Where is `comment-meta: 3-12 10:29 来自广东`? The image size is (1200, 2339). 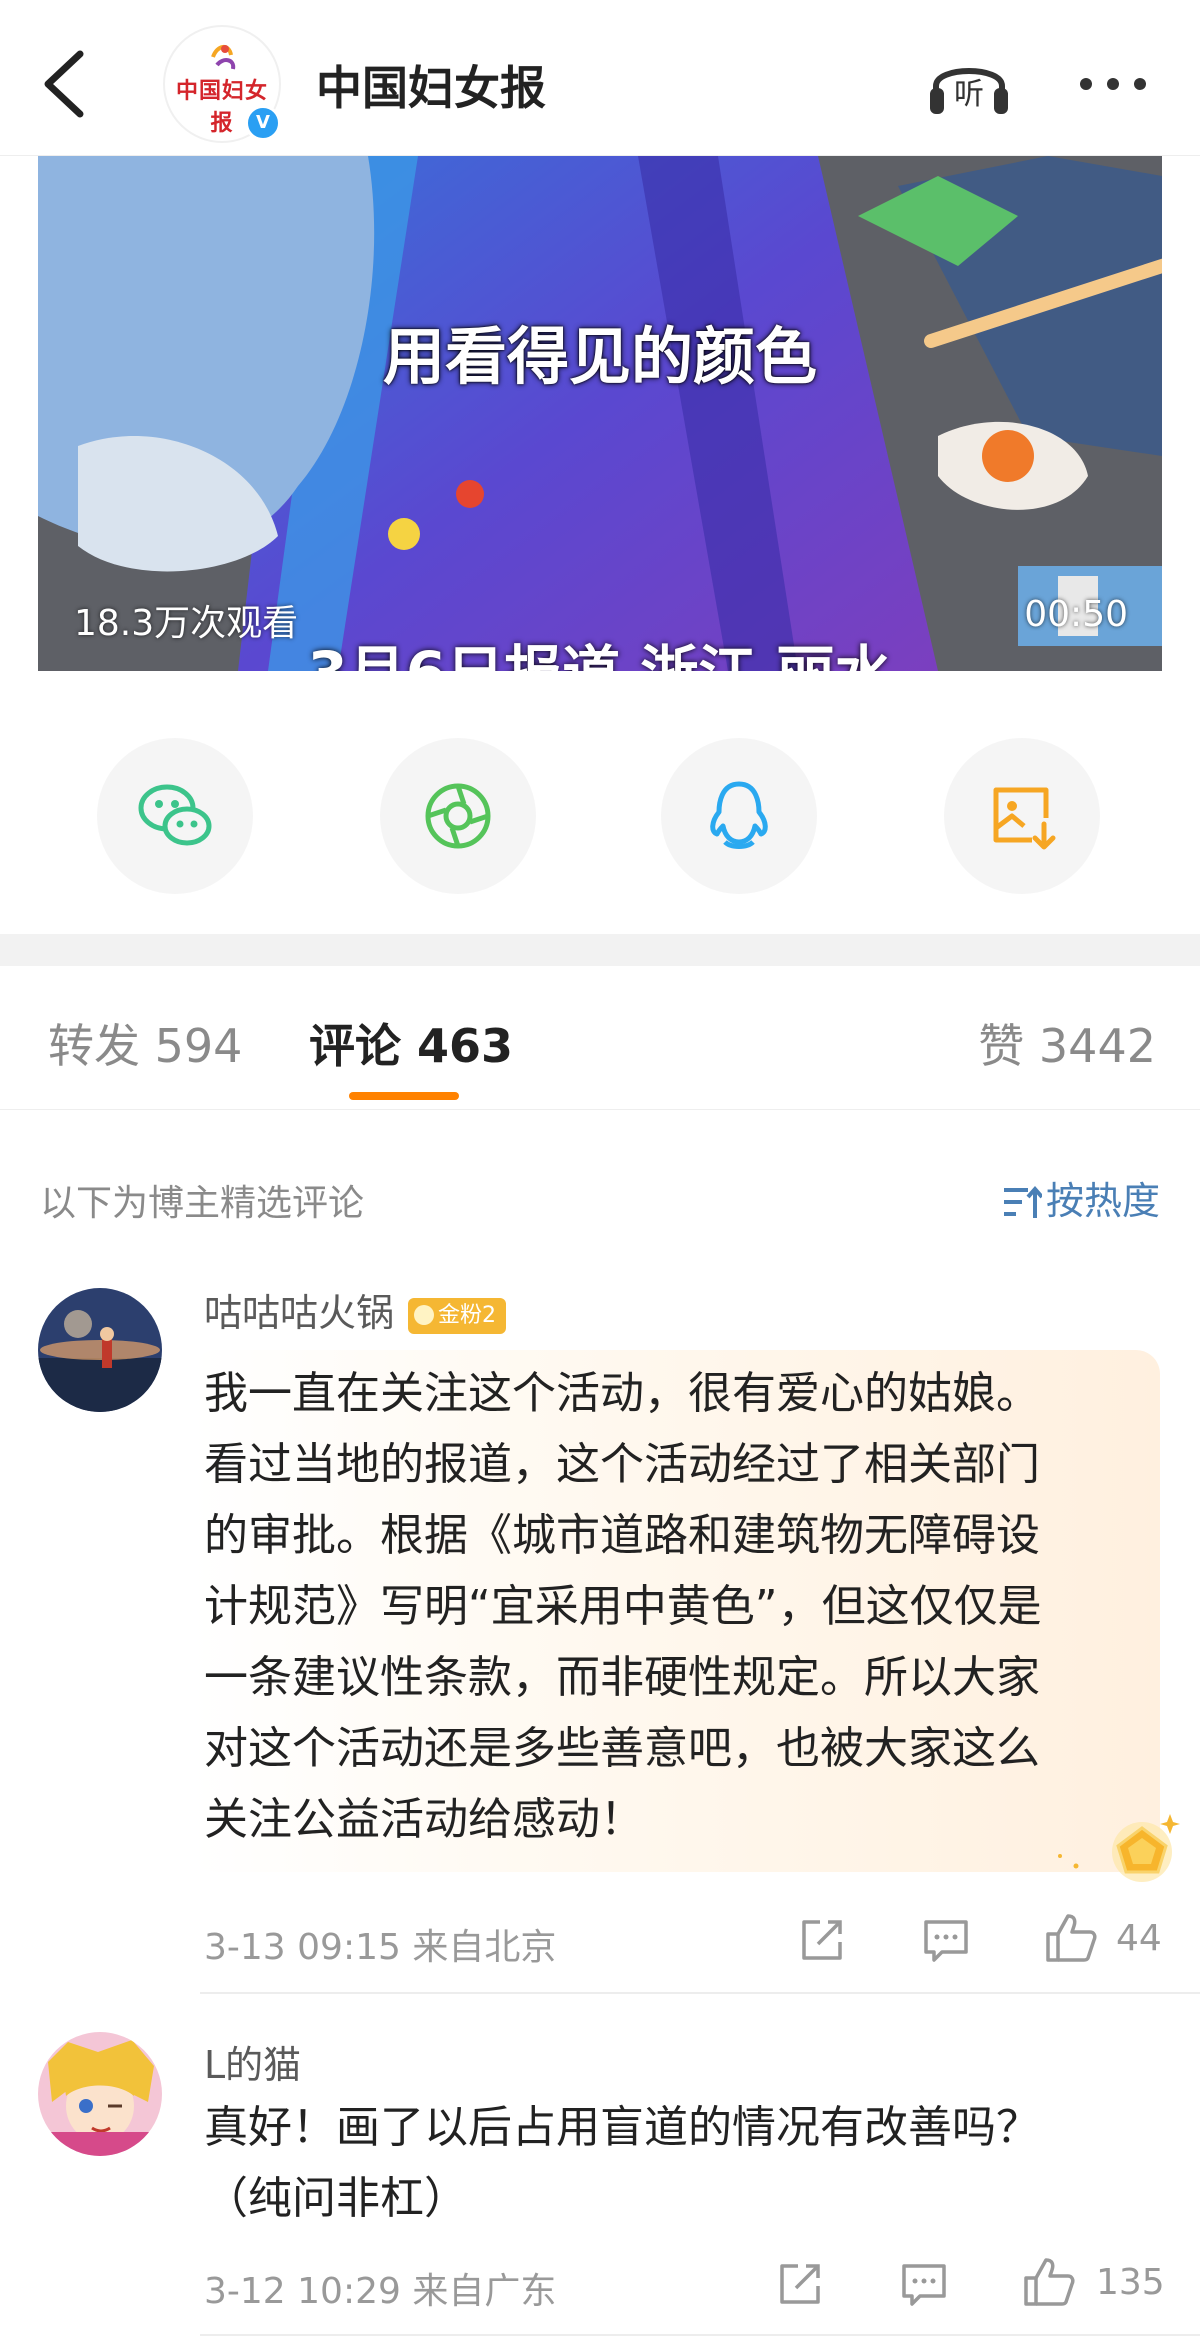
comment-meta: 3-12 10:29 来自广东 is located at coordinates (380, 2291).